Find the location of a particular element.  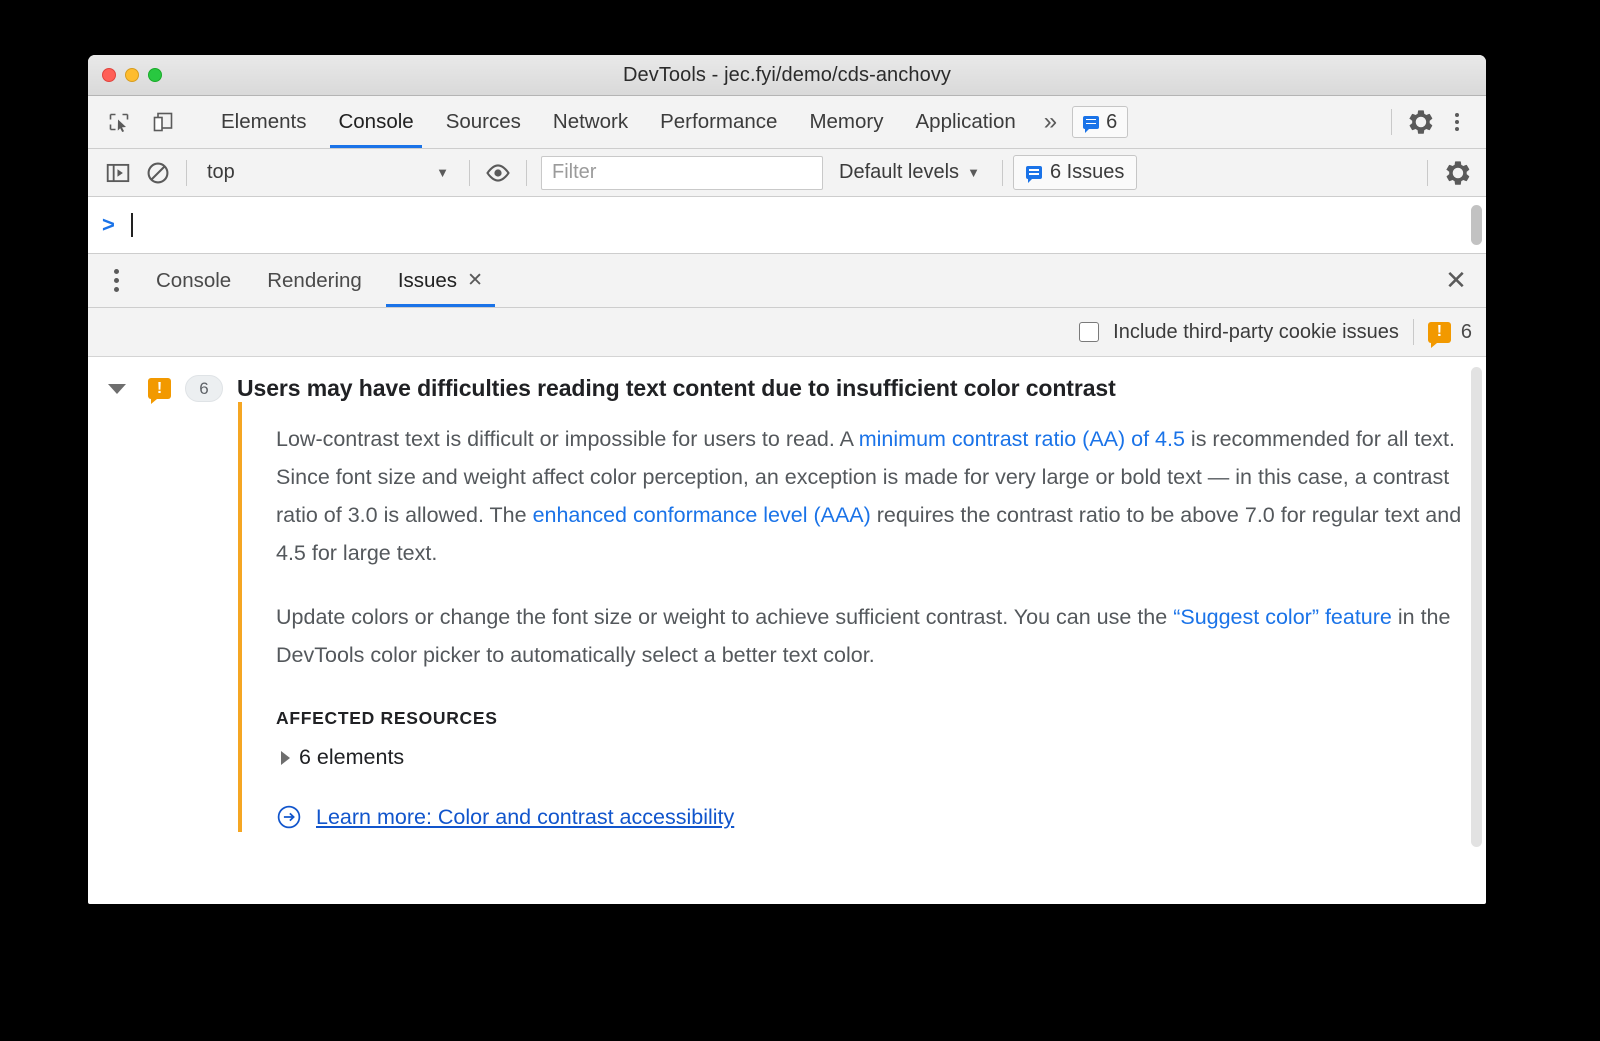

suggest-color-feature-link: “Suggest color” feature is located at coordinates (1282, 617).